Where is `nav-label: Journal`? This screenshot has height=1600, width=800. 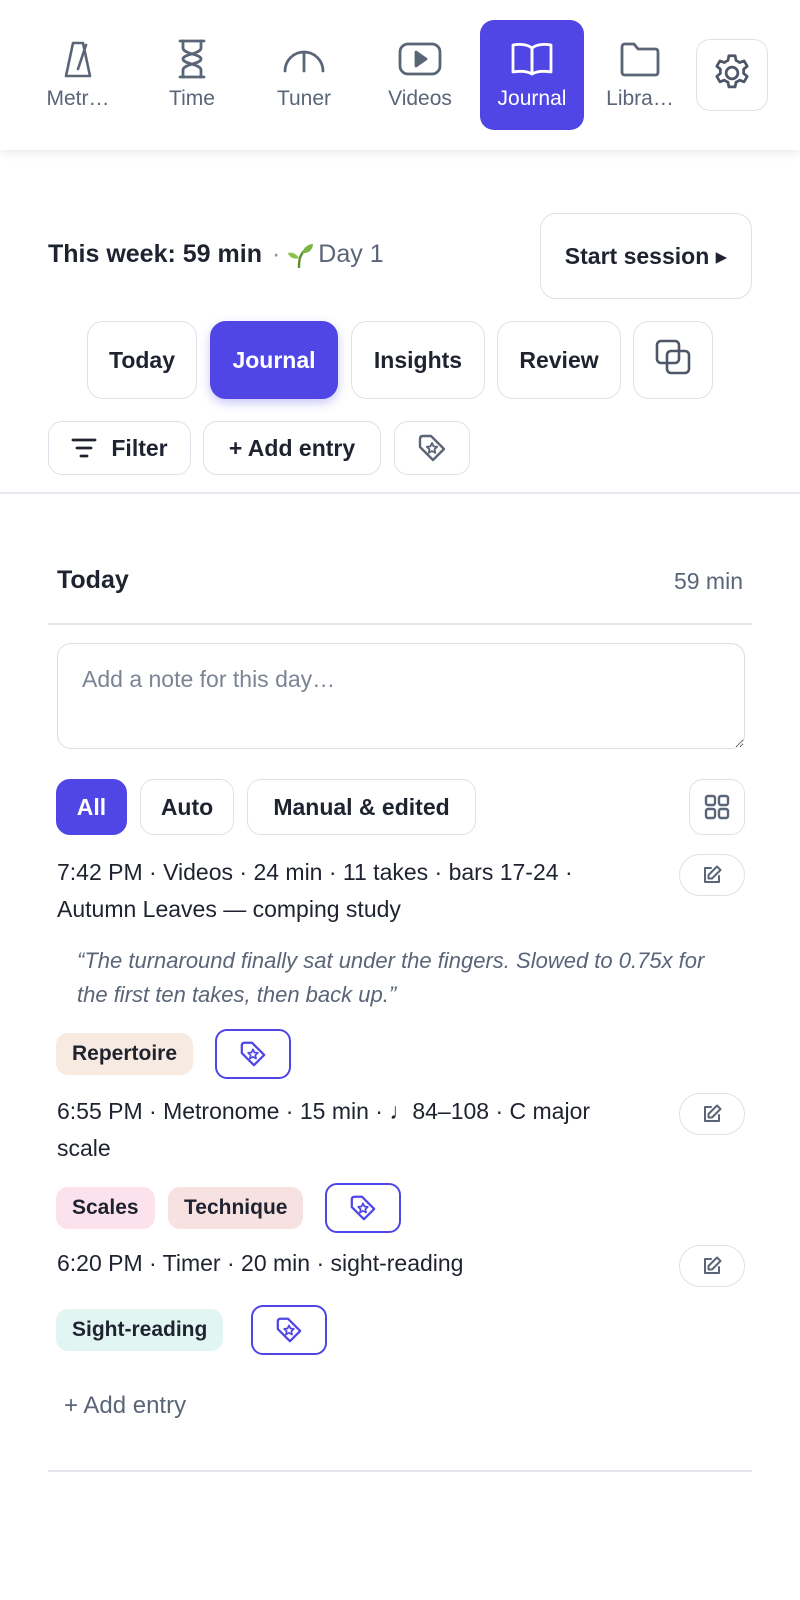
nav-label: Journal is located at coordinates (532, 98).